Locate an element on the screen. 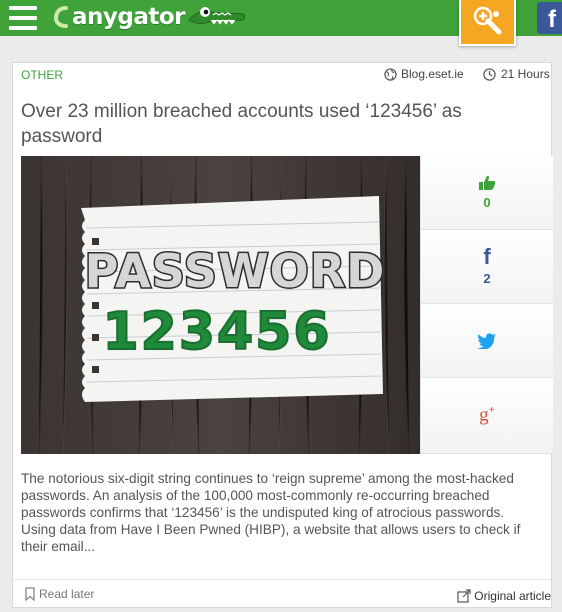 This screenshot has width=562, height=612. image-password-text: PASSWORD is located at coordinates (235, 271).